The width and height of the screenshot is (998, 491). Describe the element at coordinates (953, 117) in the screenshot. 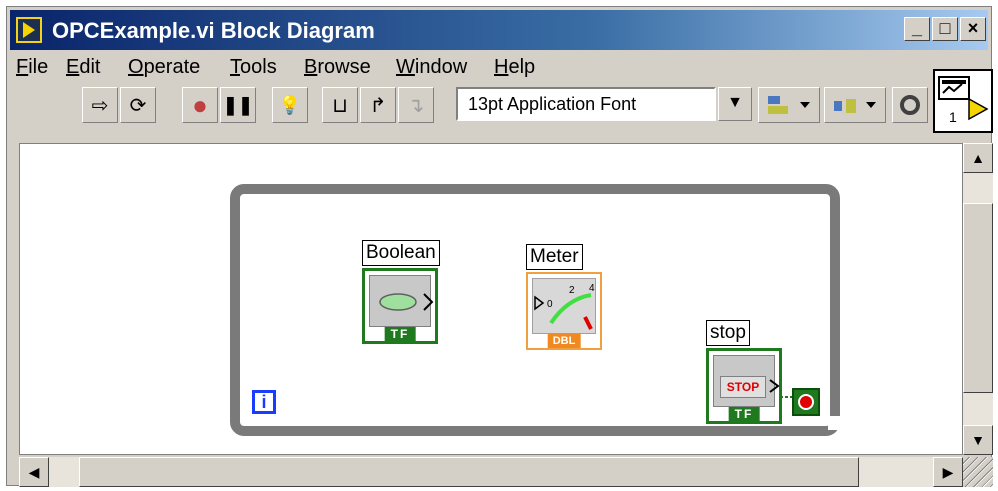

I see `vi-connector-number: 1` at that location.